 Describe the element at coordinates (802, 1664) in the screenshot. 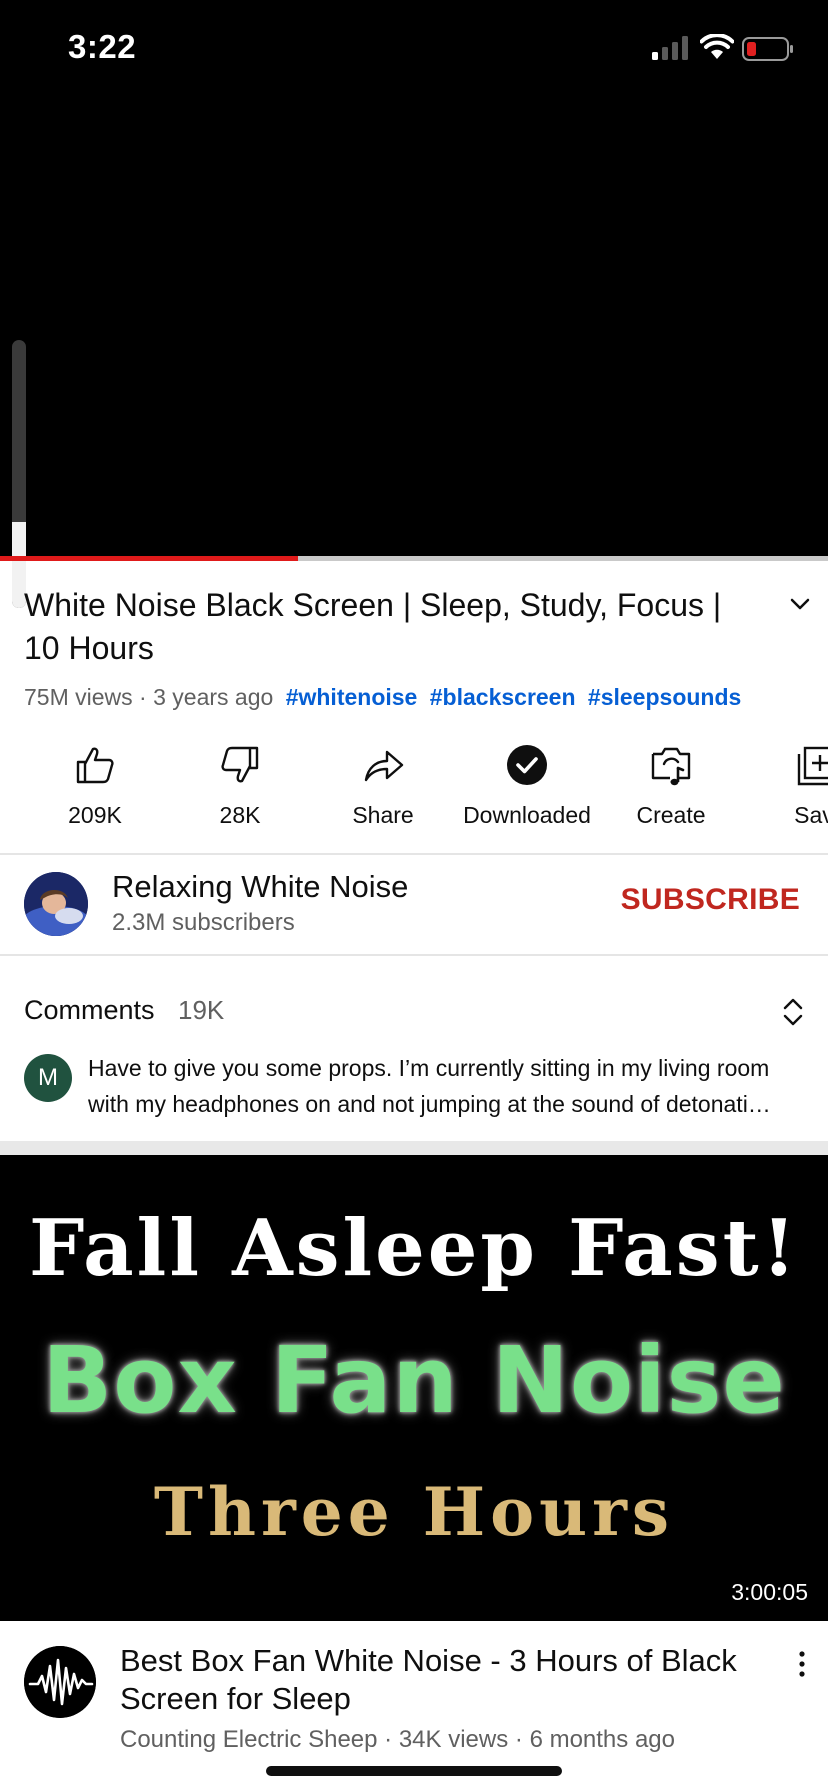

I see `more-options-icon` at that location.